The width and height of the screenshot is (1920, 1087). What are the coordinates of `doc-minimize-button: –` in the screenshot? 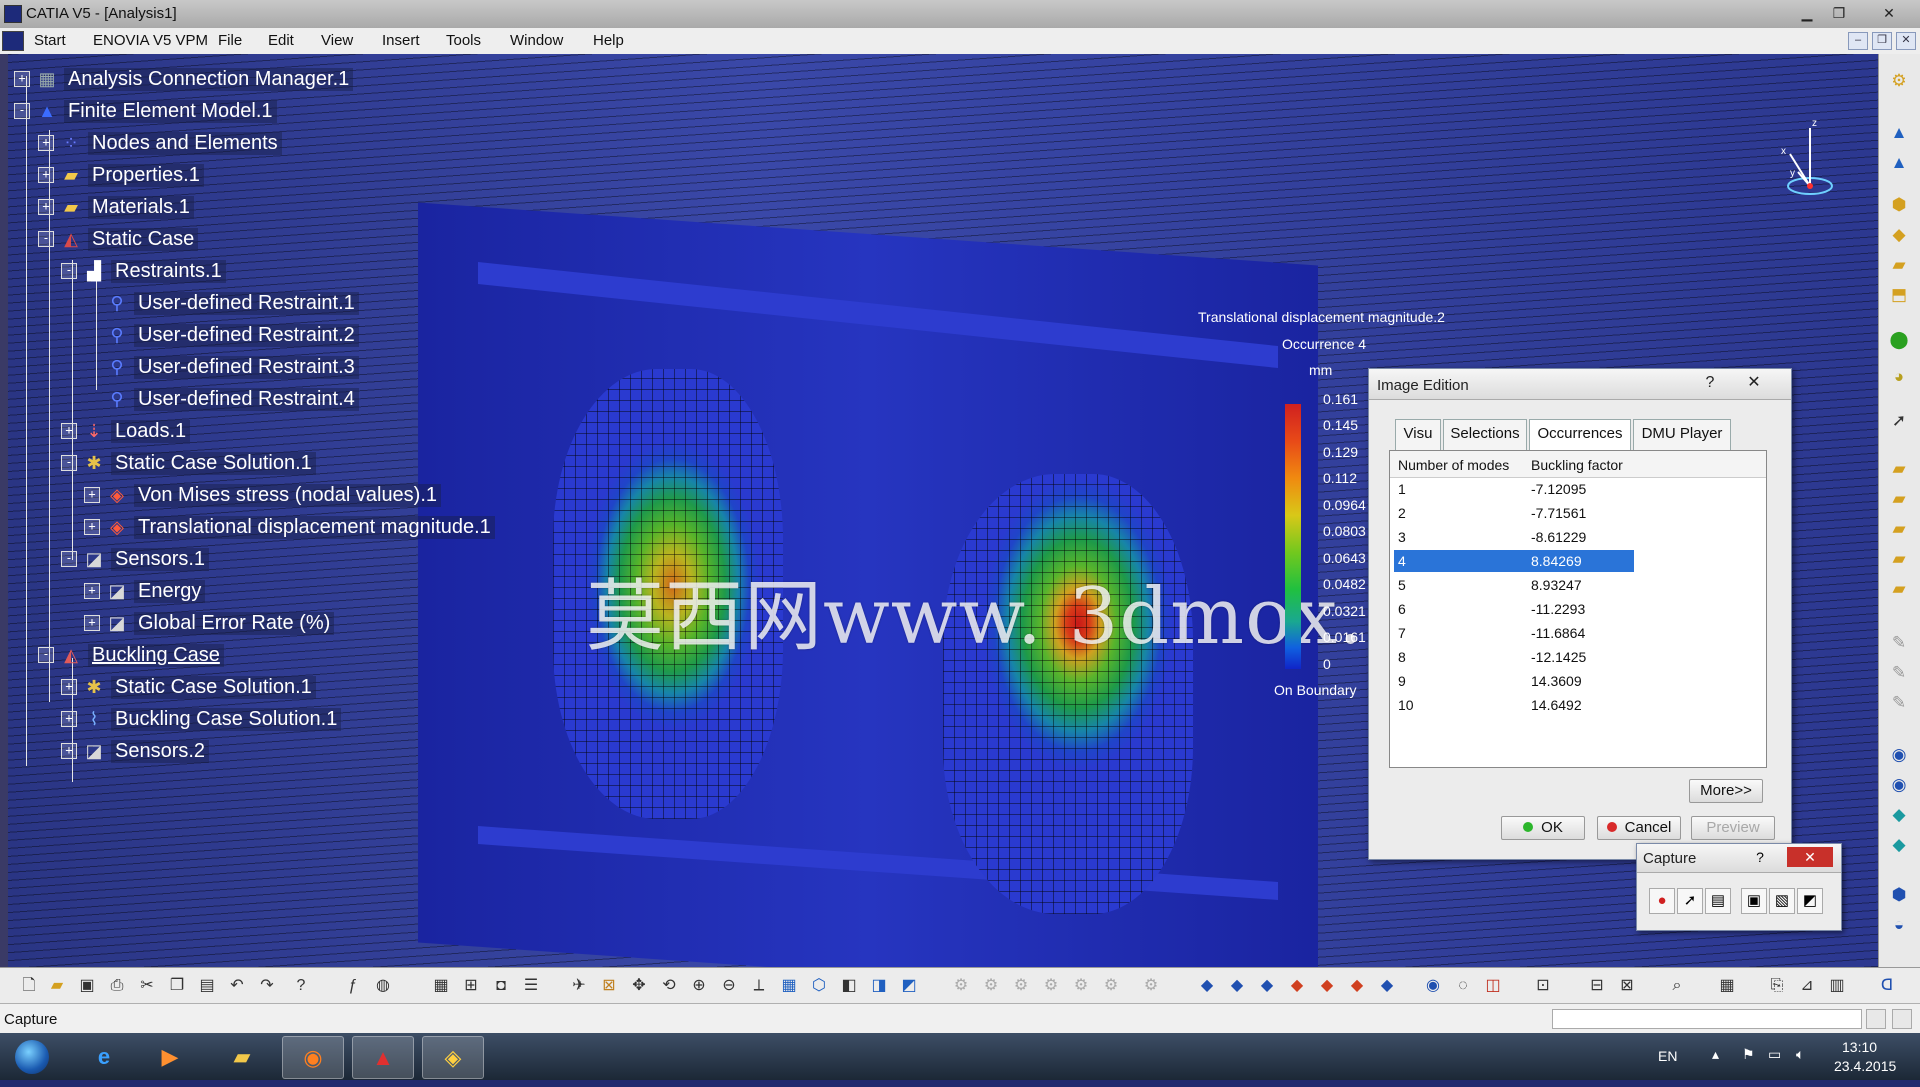 It's located at (1858, 41).